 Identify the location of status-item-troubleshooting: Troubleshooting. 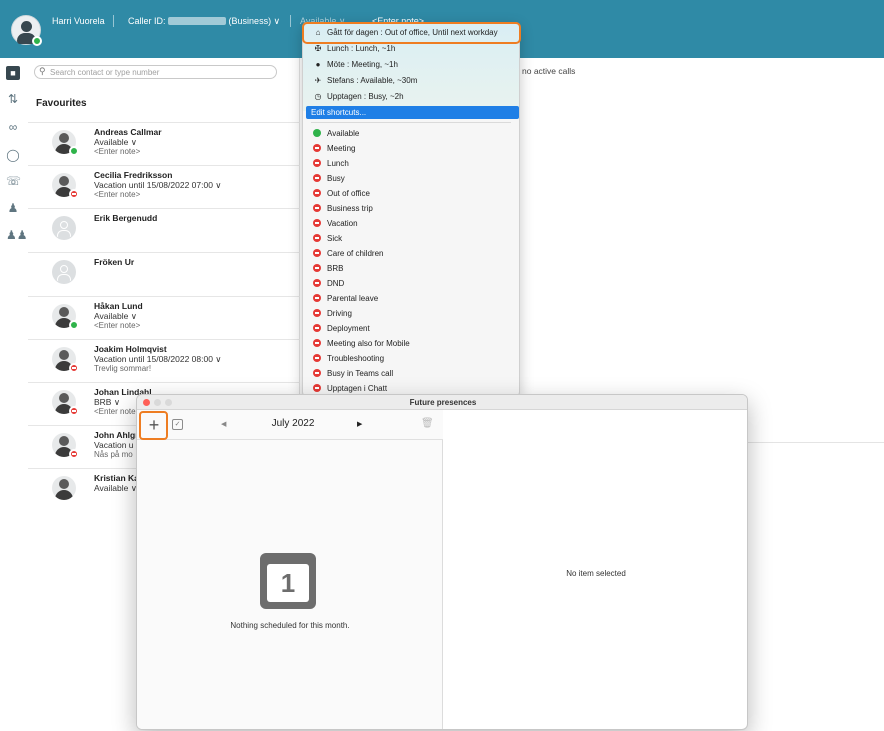
(348, 359).